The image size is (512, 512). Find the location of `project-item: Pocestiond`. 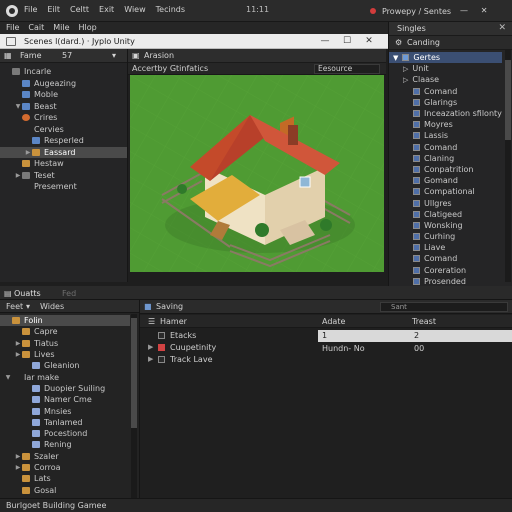

project-item: Pocestiond is located at coordinates (65, 433).